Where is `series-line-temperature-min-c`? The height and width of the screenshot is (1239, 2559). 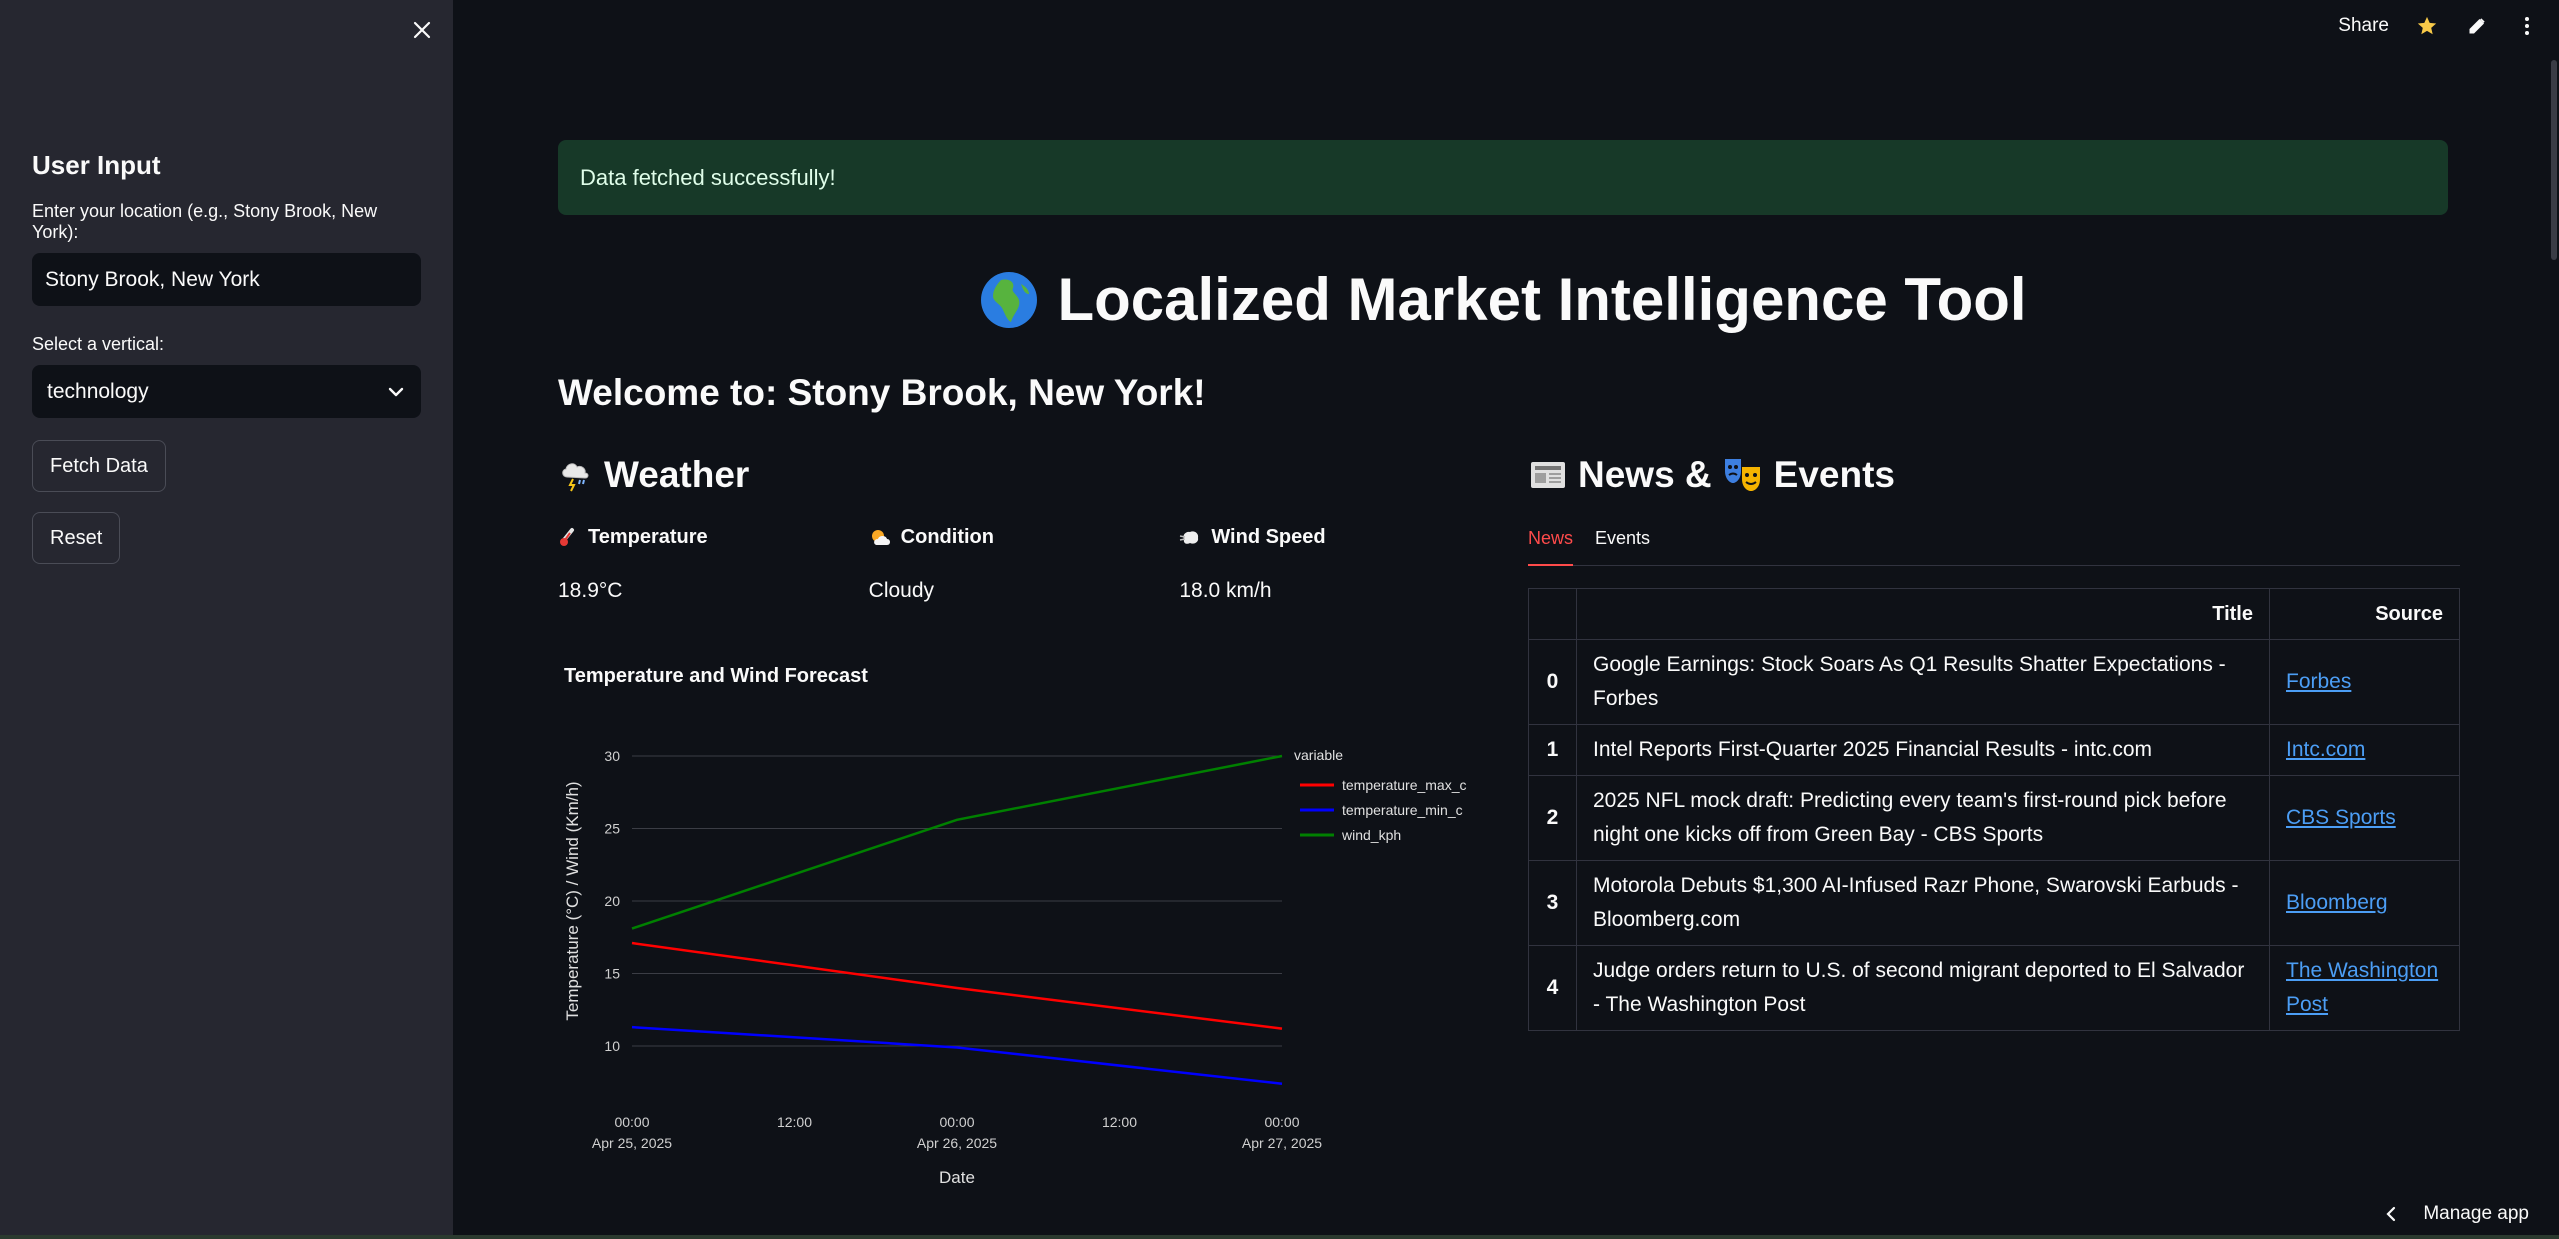
series-line-temperature-min-c is located at coordinates (957, 1055).